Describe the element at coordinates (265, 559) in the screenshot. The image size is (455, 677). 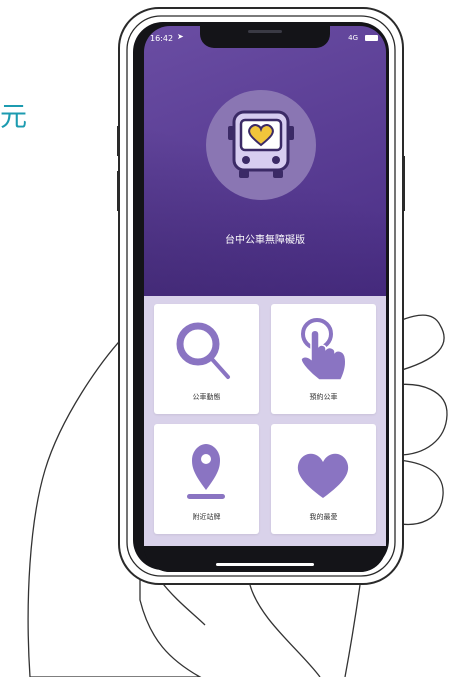
I see `home-indicator-area` at that location.